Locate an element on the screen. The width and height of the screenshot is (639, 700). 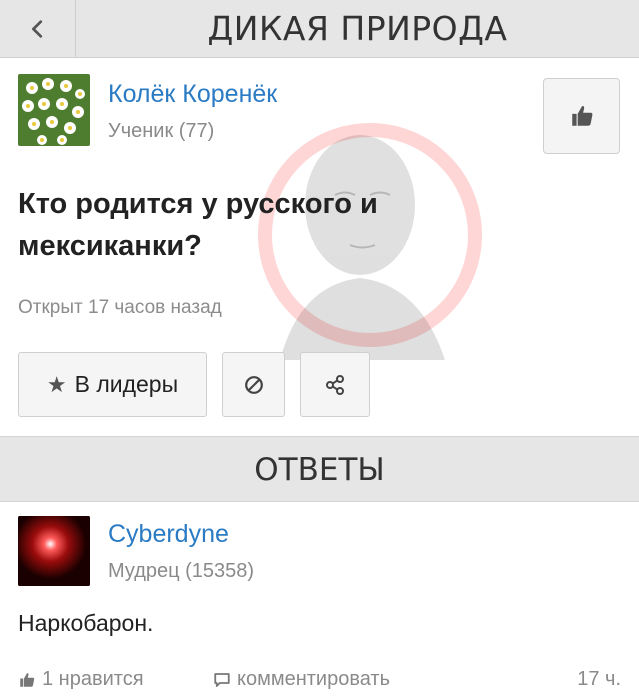
page-title: ДИКАЯ ПРИРОДА is located at coordinates (357, 28).